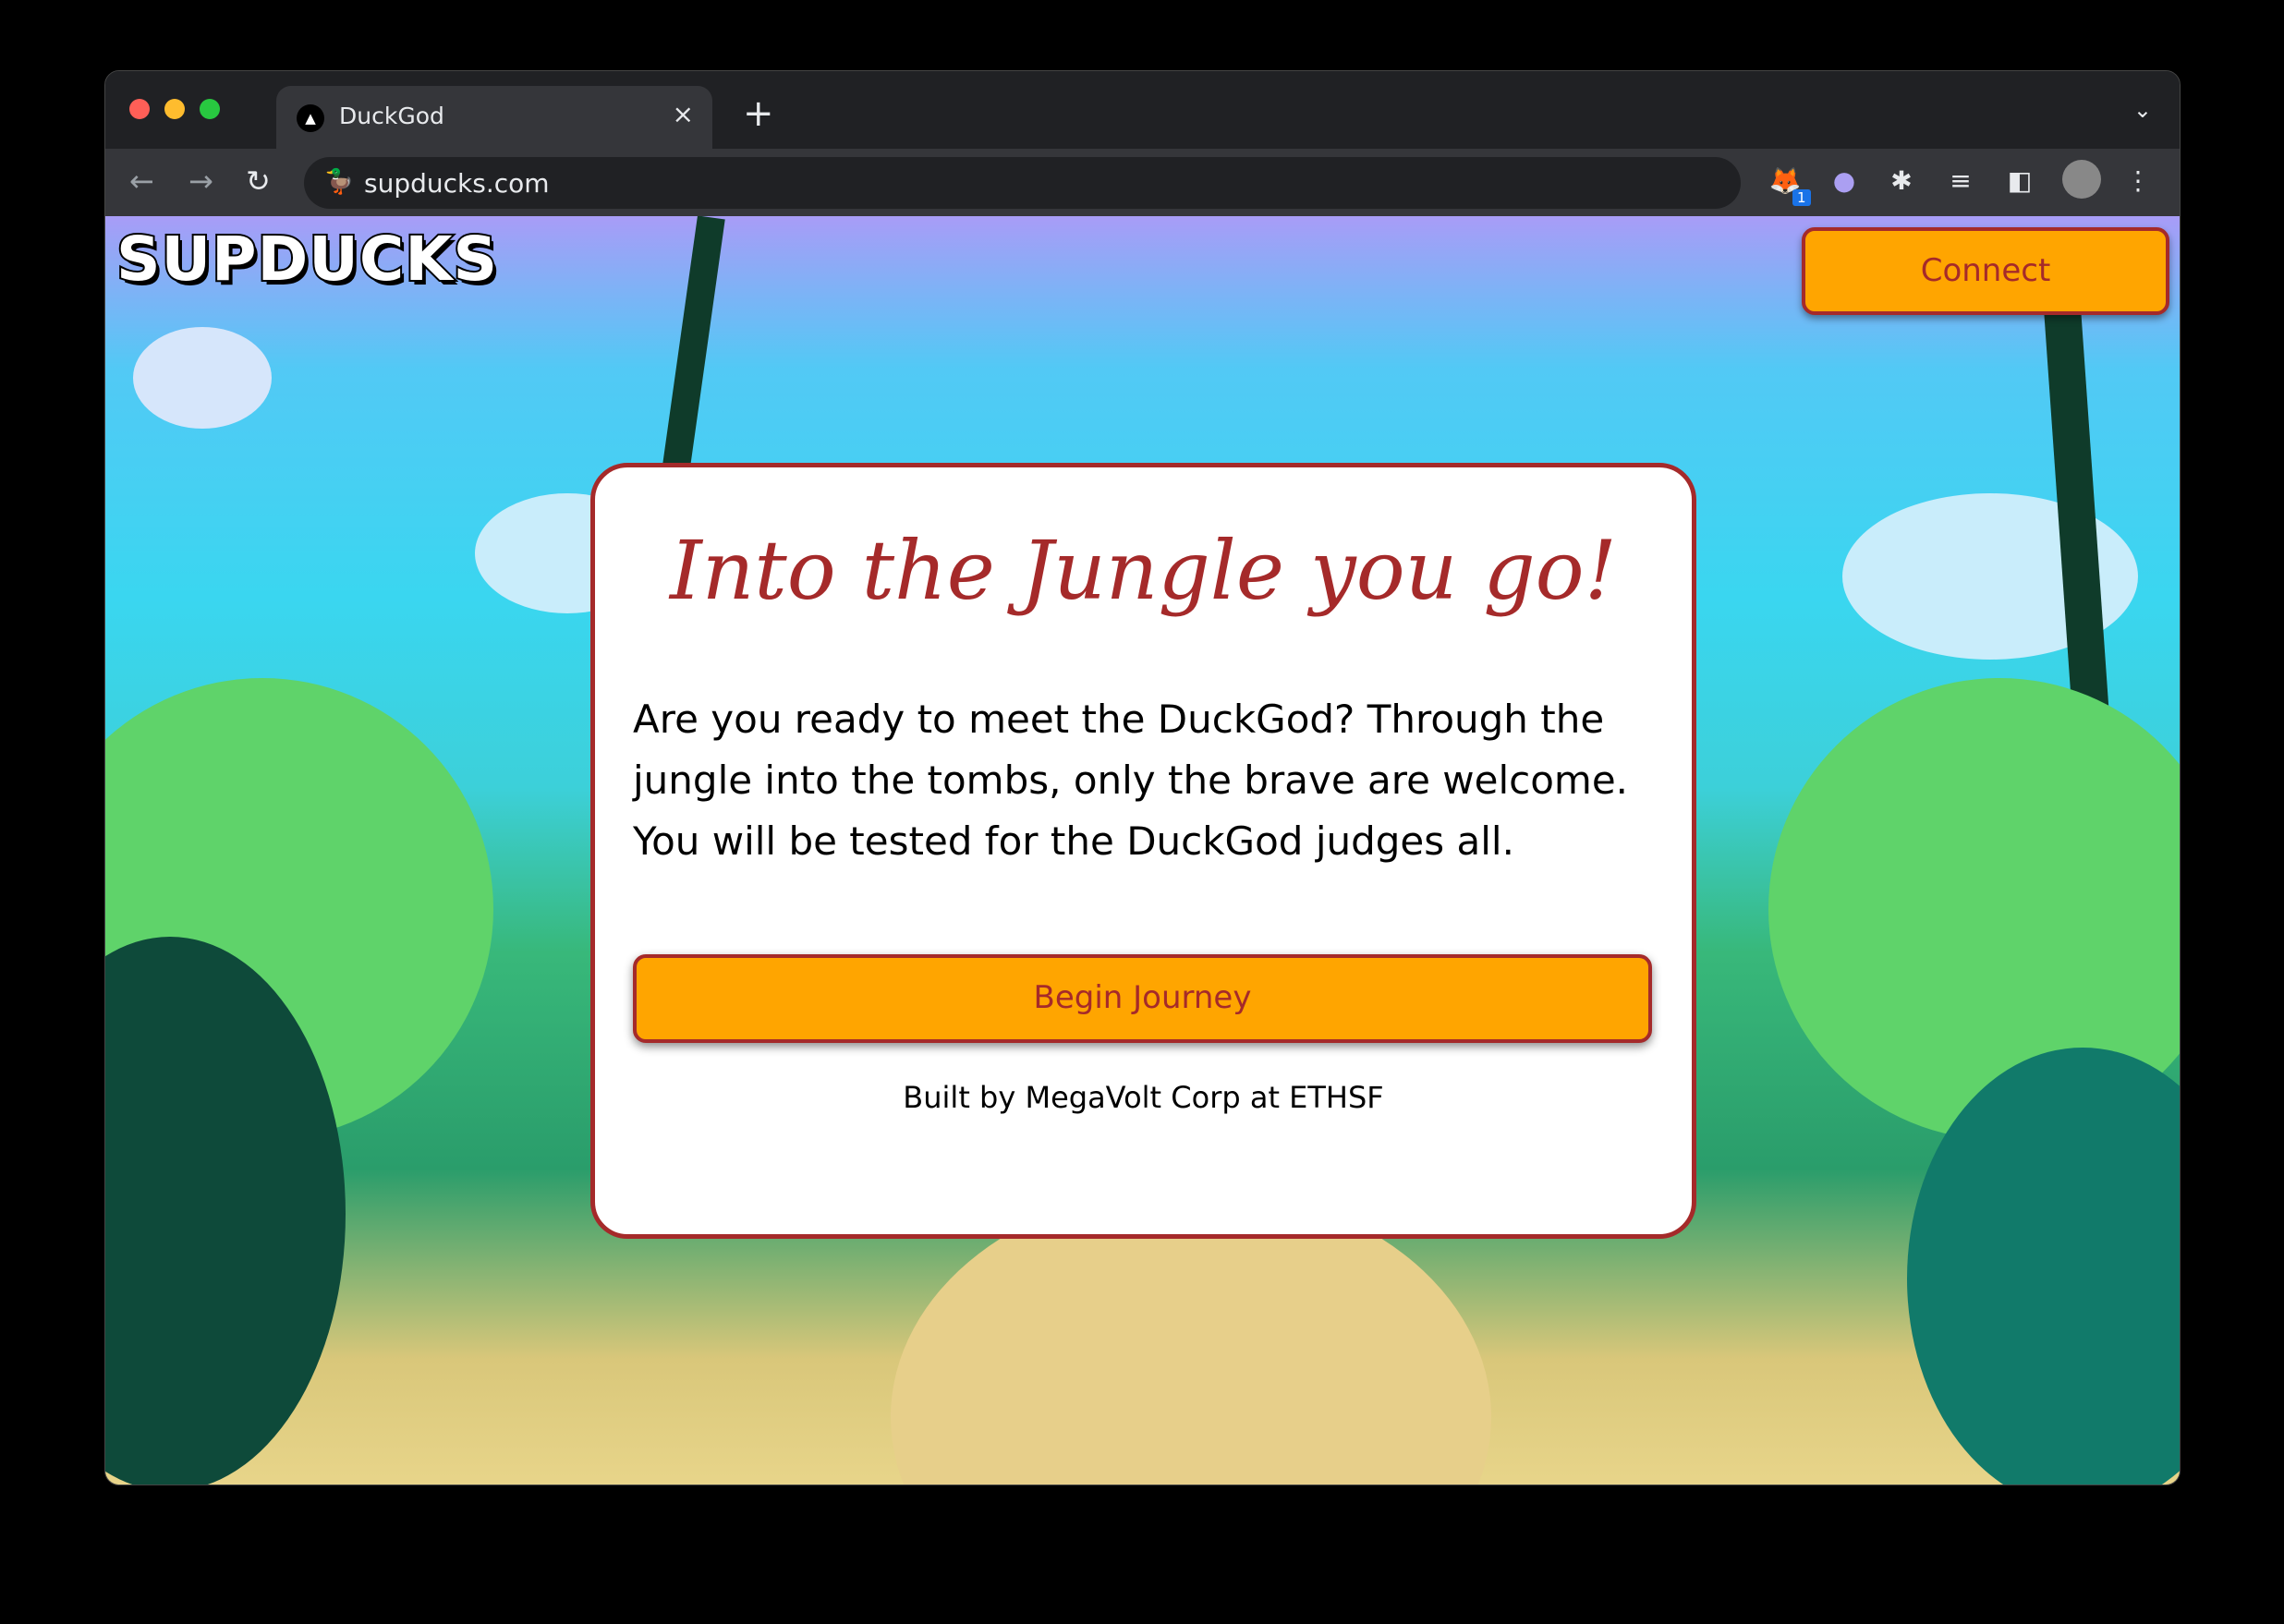 The width and height of the screenshot is (2284, 1624). I want to click on connect-button: Connect, so click(1985, 271).